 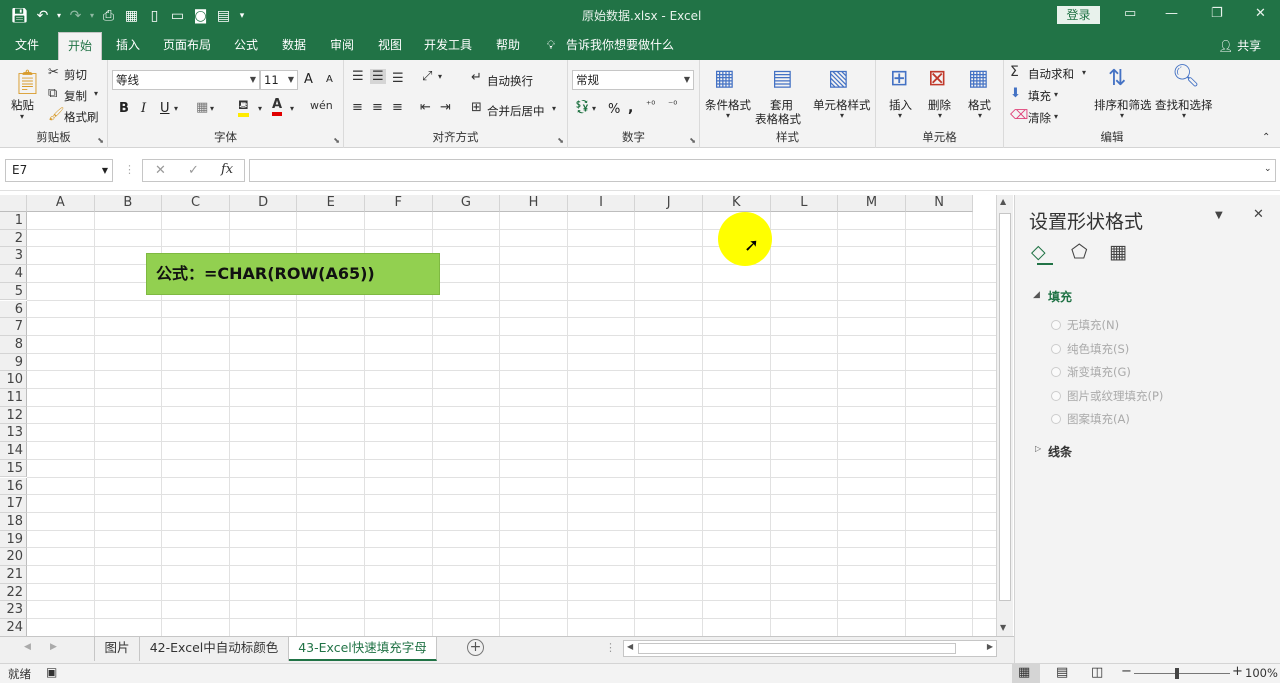 I want to click on minimize-icon: —, so click(x=1171, y=13).